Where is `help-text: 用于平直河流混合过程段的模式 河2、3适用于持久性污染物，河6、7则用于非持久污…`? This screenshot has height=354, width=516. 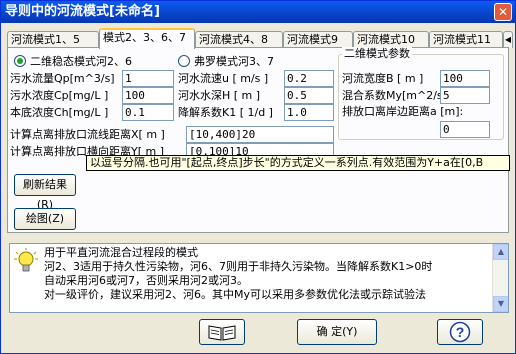 help-text: 用于平直河流混合过程段的模式 河2、3适用于持久性污染物，河6、7则用于非持久污… is located at coordinates (268, 274).